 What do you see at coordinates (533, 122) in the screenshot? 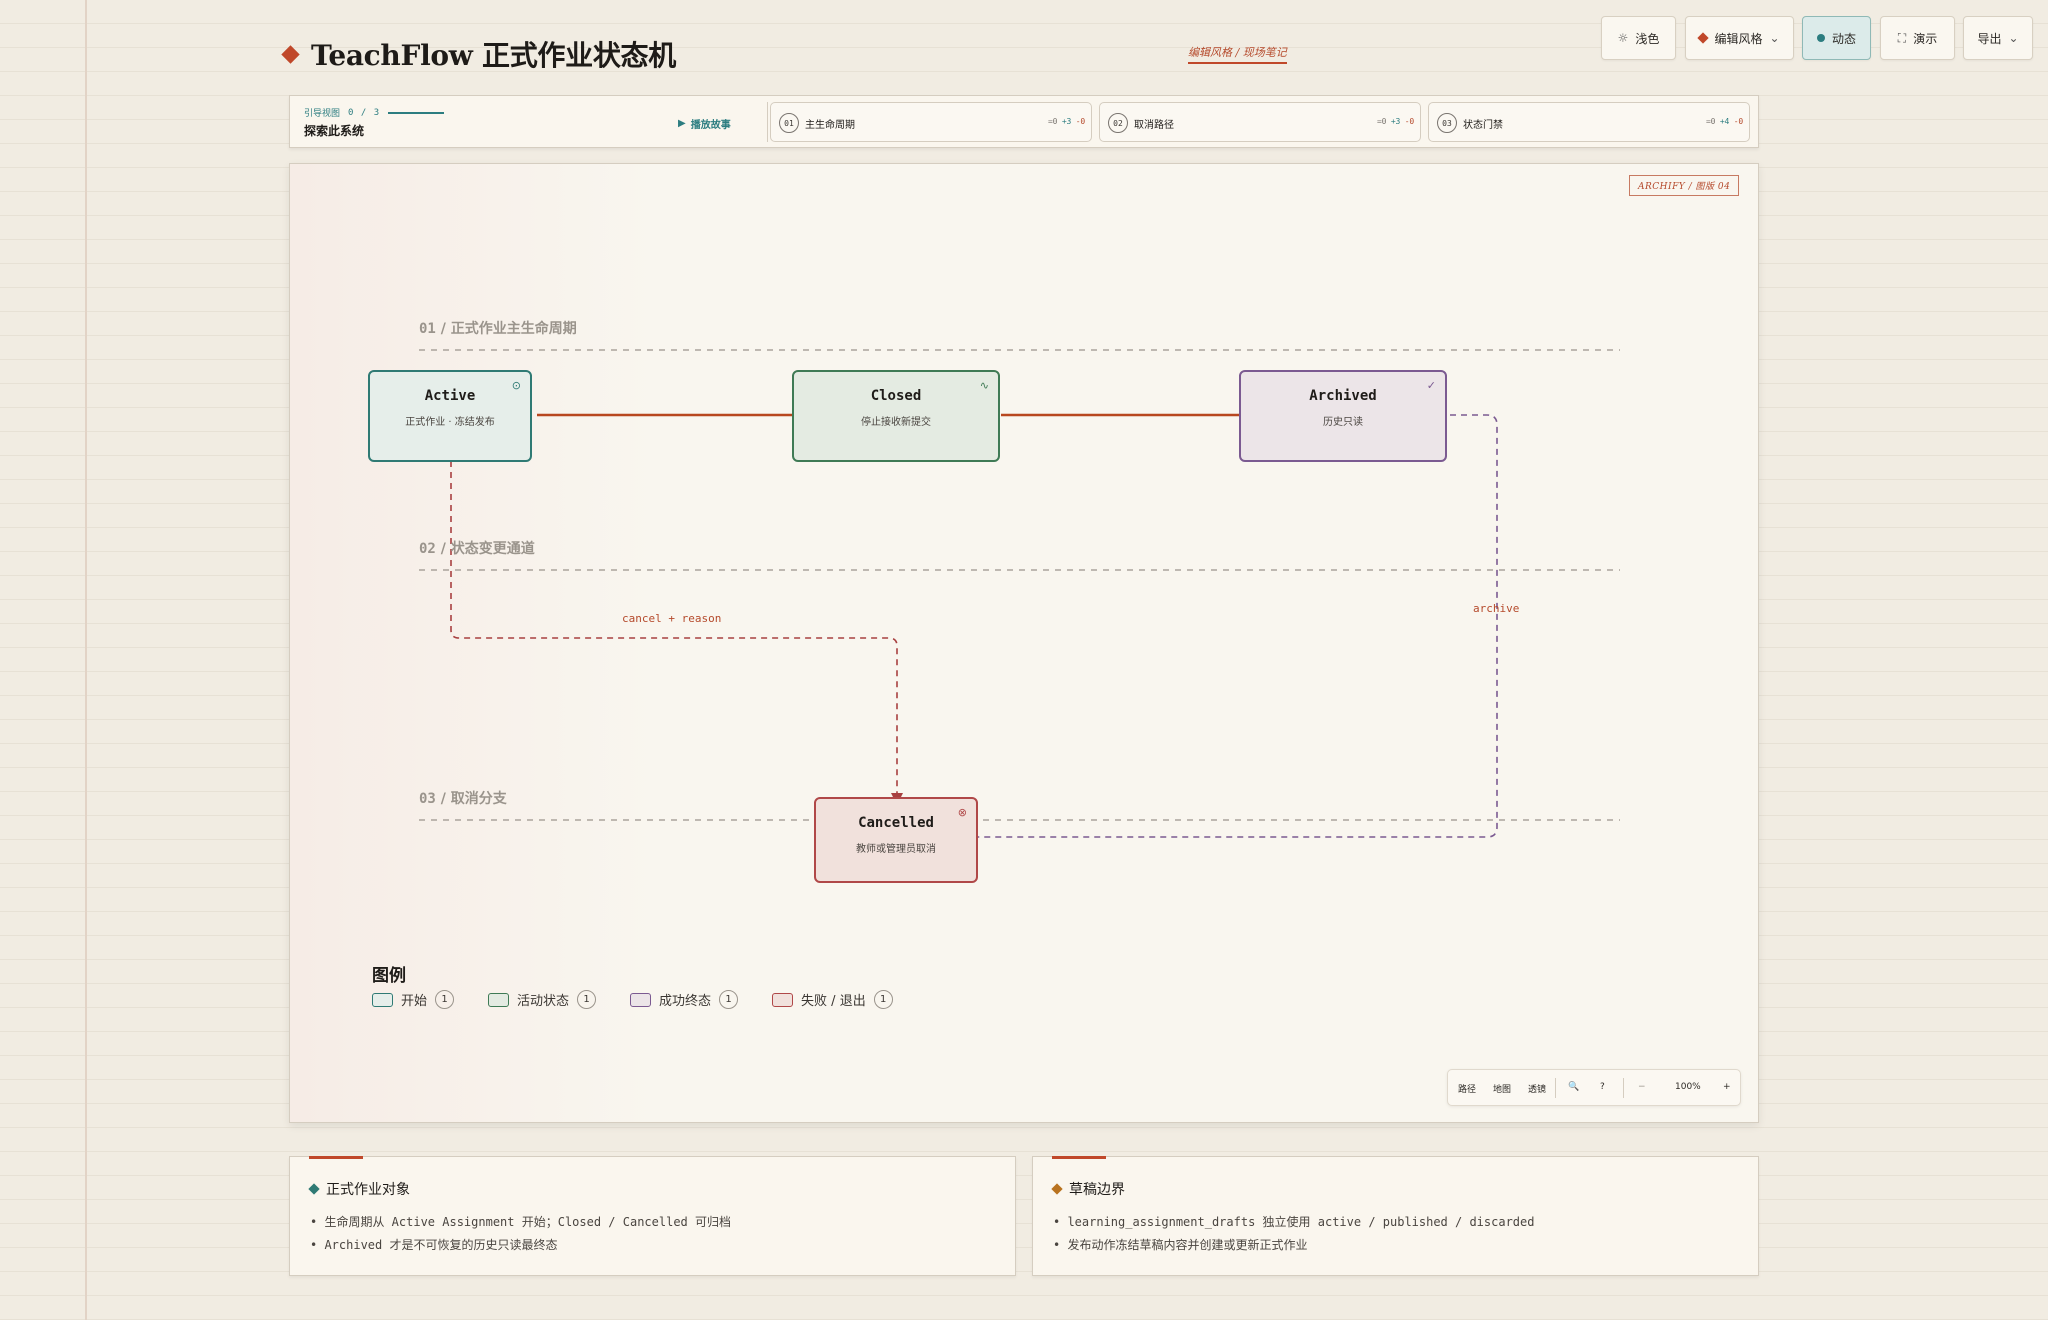
I see `guide-panel: 引导视图 0 / 3 探索此系统 ▶ 播放故事` at bounding box center [533, 122].